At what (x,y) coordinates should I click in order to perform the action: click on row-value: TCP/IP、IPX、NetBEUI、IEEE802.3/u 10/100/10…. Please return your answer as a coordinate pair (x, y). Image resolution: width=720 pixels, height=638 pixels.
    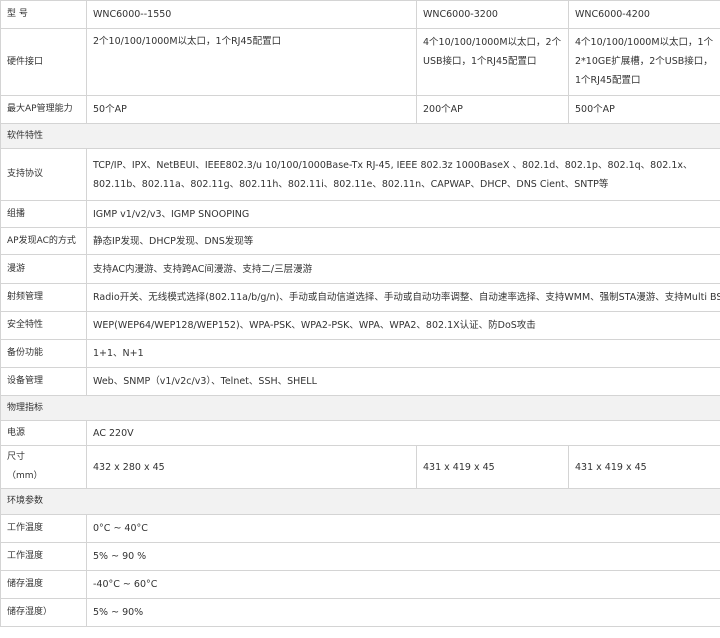
    Looking at the image, I should click on (403, 174).